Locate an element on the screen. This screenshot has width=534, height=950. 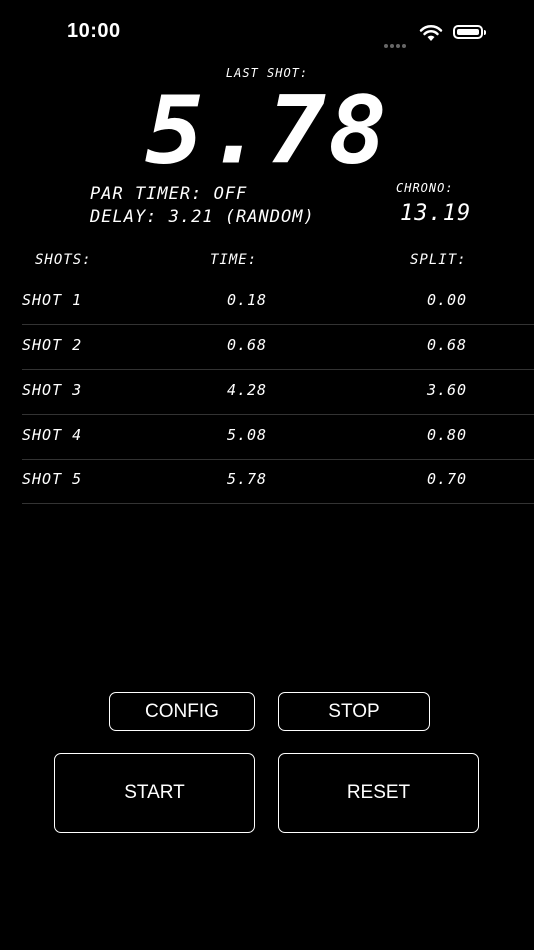
stop-button: STOP is located at coordinates (354, 711).